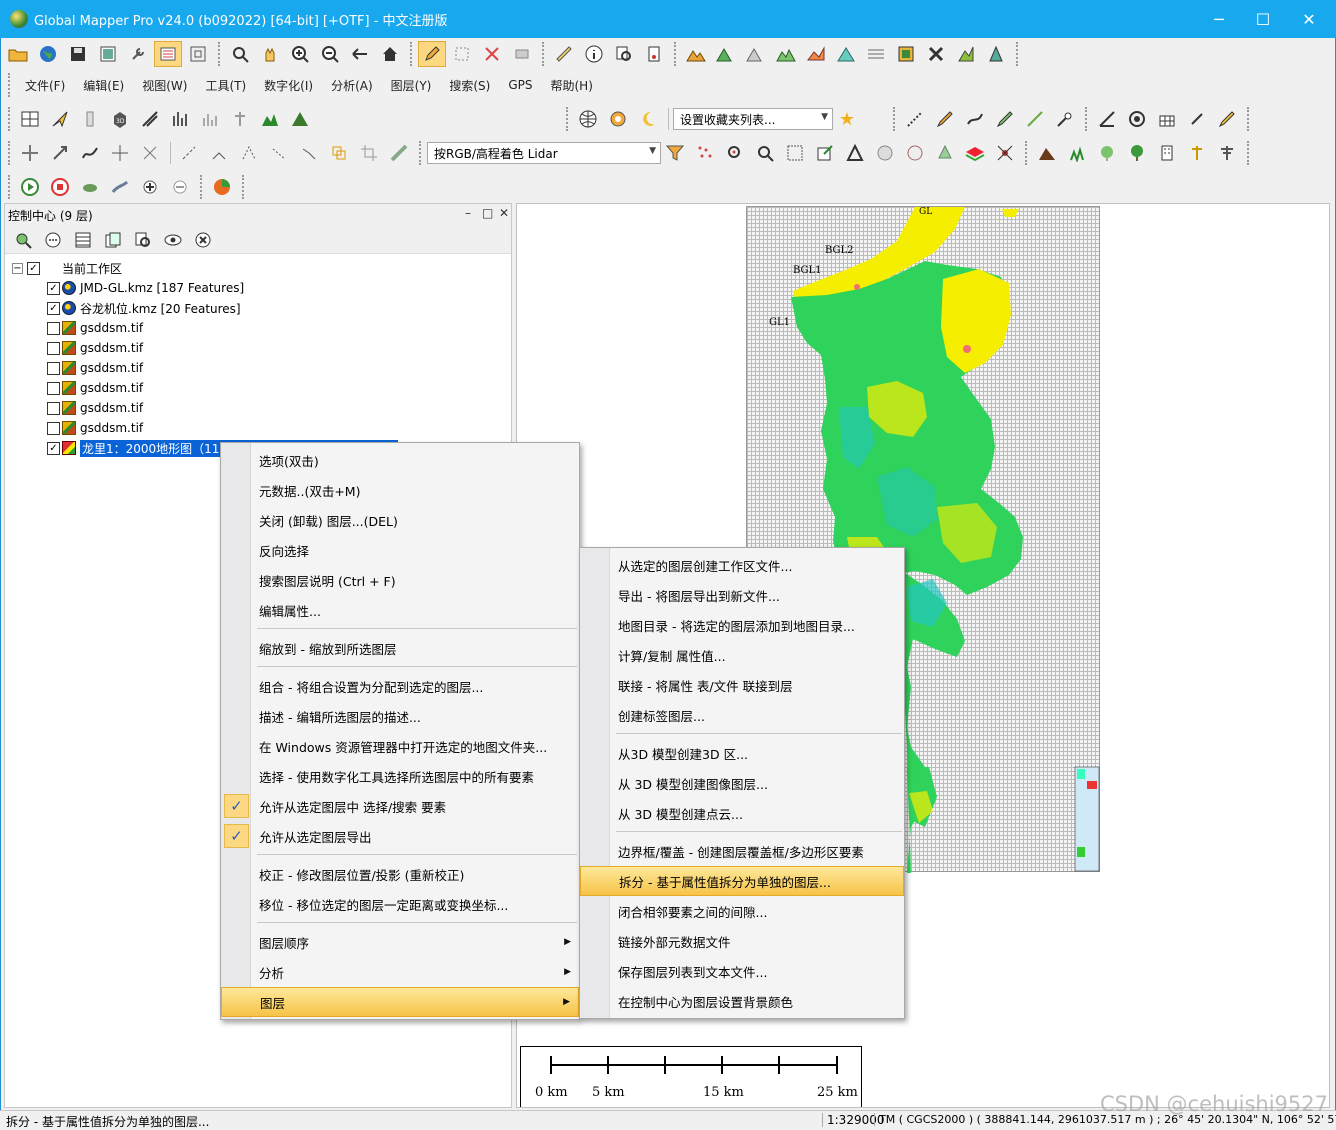  What do you see at coordinates (90, 187) in the screenshot?
I see `slower-turtle-icon` at bounding box center [90, 187].